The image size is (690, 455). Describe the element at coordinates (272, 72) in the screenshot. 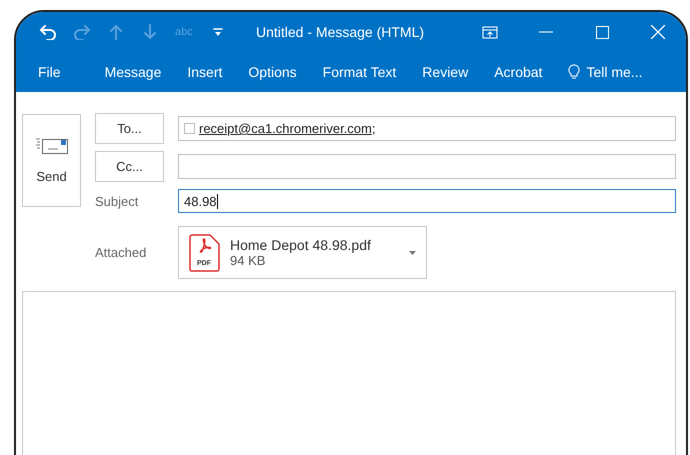

I see `ribbon-tab: Options` at that location.